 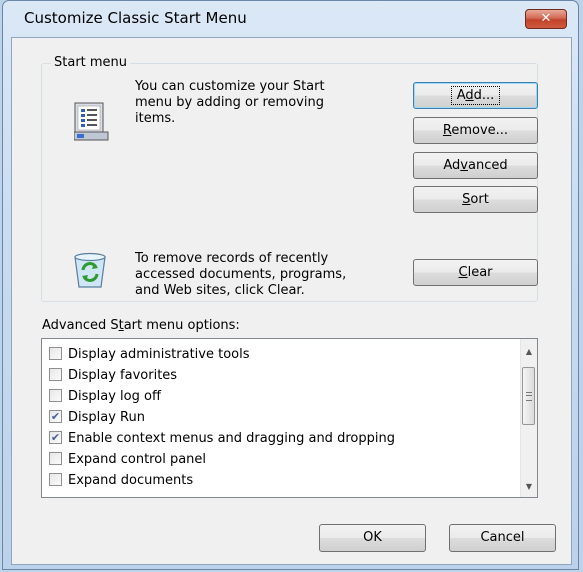 What do you see at coordinates (155, 118) in the screenshot?
I see `description-line: items.` at bounding box center [155, 118].